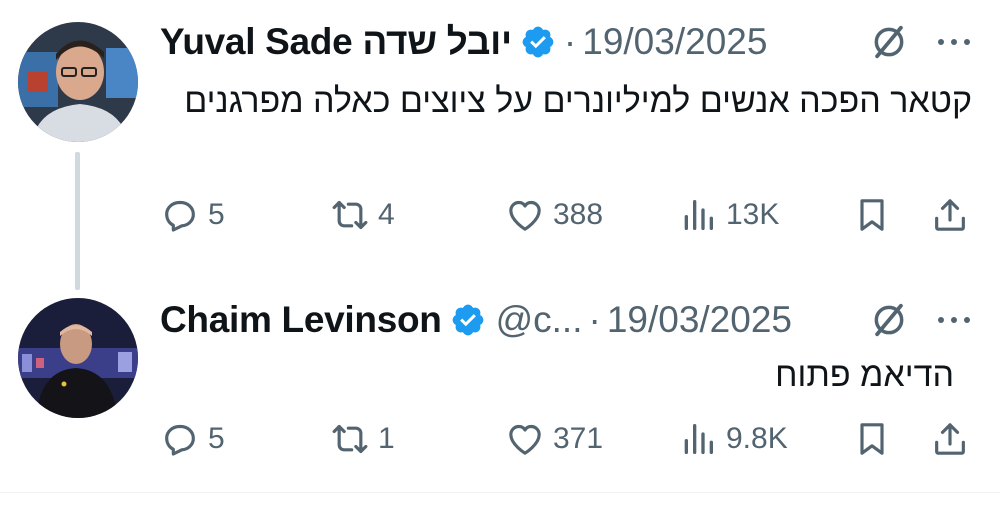  What do you see at coordinates (386, 214) in the screenshot?
I see `retweet-count: 4` at bounding box center [386, 214].